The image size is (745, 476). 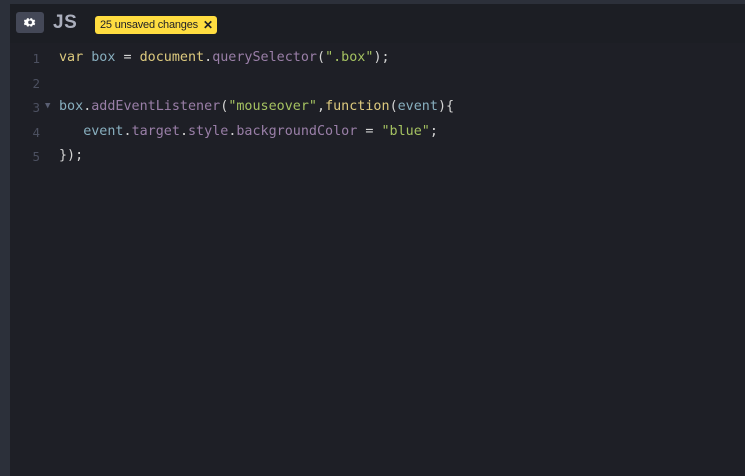 What do you see at coordinates (381, 57) in the screenshot?
I see `code-token: );` at bounding box center [381, 57].